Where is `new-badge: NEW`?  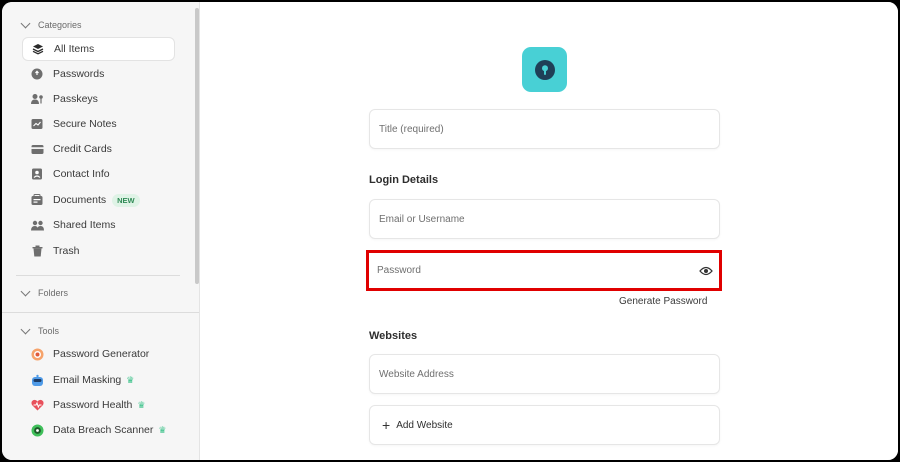 new-badge: NEW is located at coordinates (126, 200).